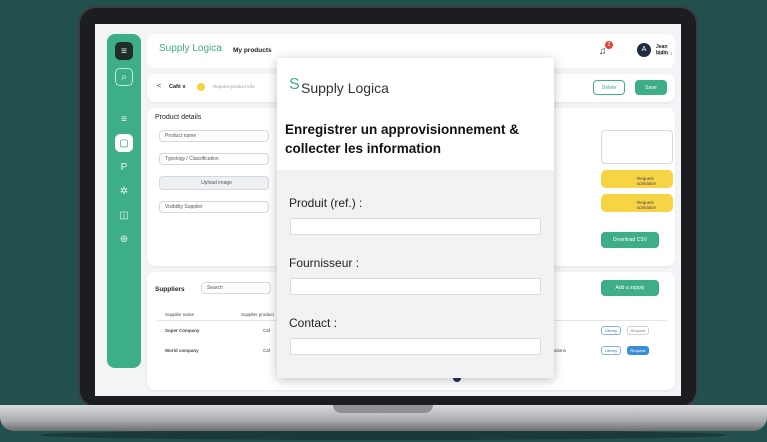 Image resolution: width=767 pixels, height=442 pixels. What do you see at coordinates (383, 435) in the screenshot?
I see `laptop-shadow` at bounding box center [383, 435].